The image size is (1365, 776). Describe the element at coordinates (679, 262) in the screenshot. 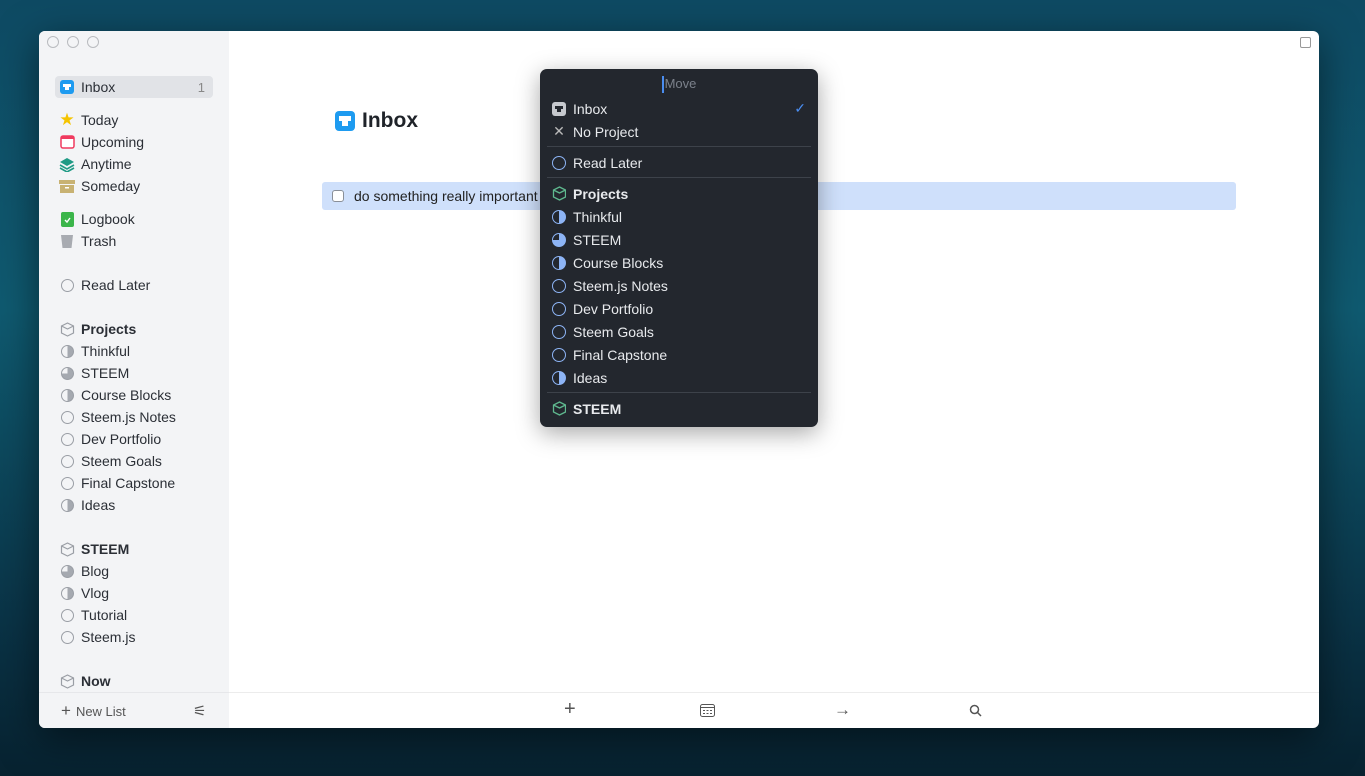

I see `move-option-item: Course Blocks` at that location.